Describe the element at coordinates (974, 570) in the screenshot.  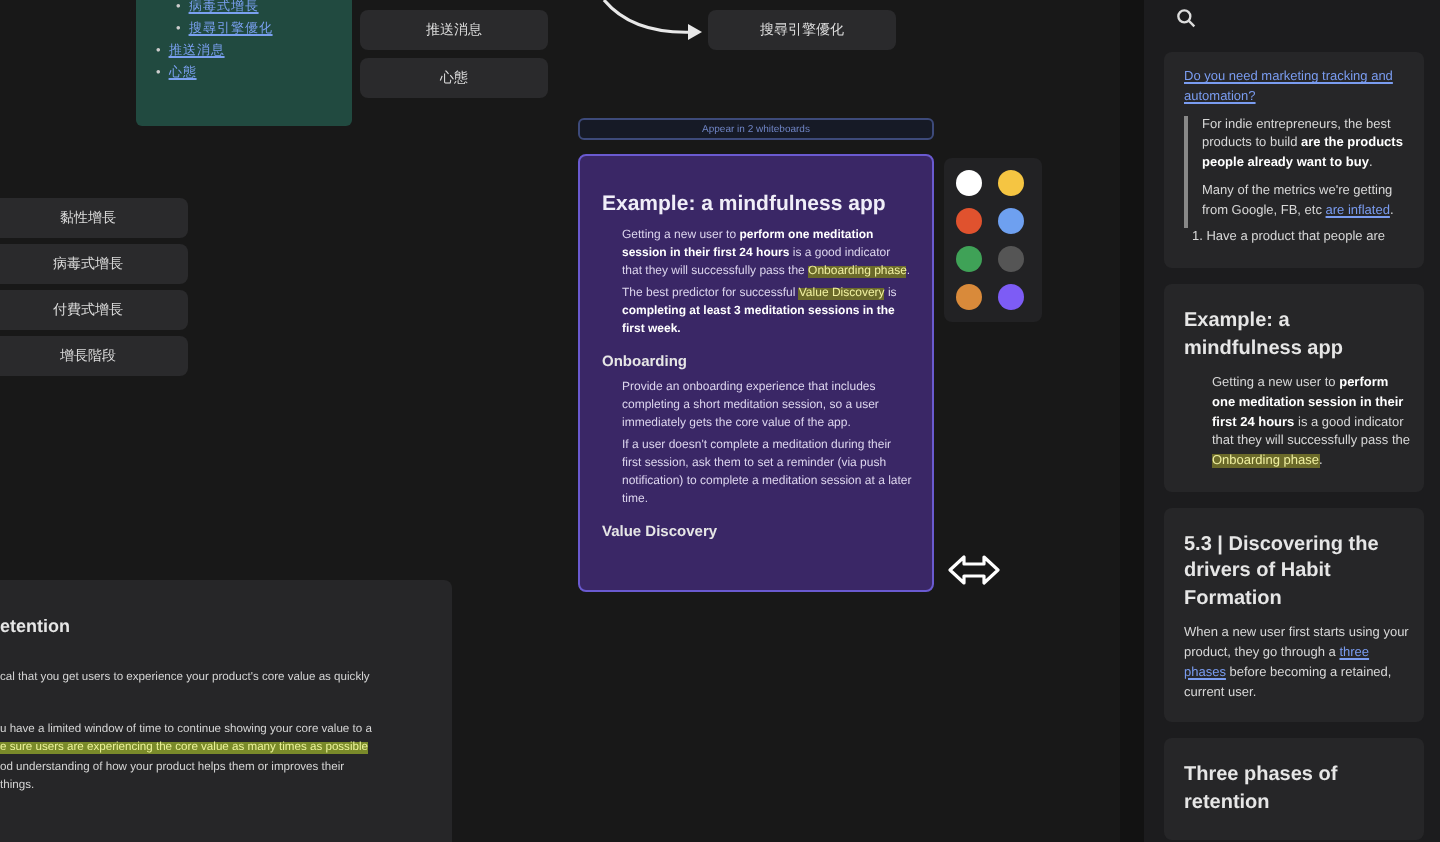
I see `resize-arrows-icon` at that location.